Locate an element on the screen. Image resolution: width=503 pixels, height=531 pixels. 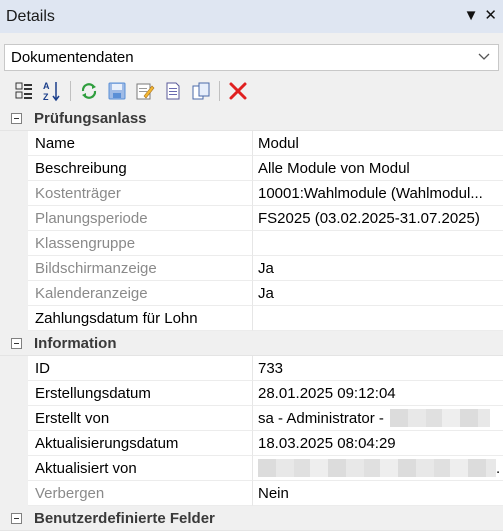
dropdown-row: Dokumentendaten is located at coordinates (251, 54).